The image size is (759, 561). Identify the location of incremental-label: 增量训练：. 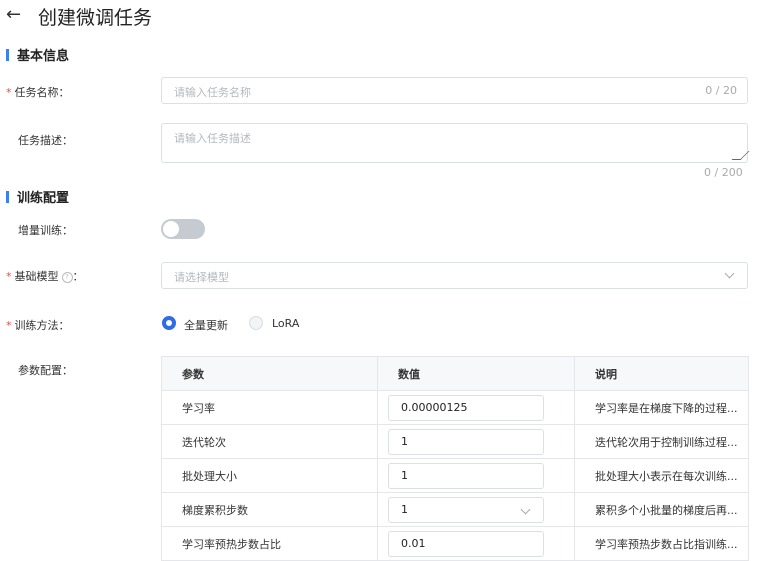
(45, 230).